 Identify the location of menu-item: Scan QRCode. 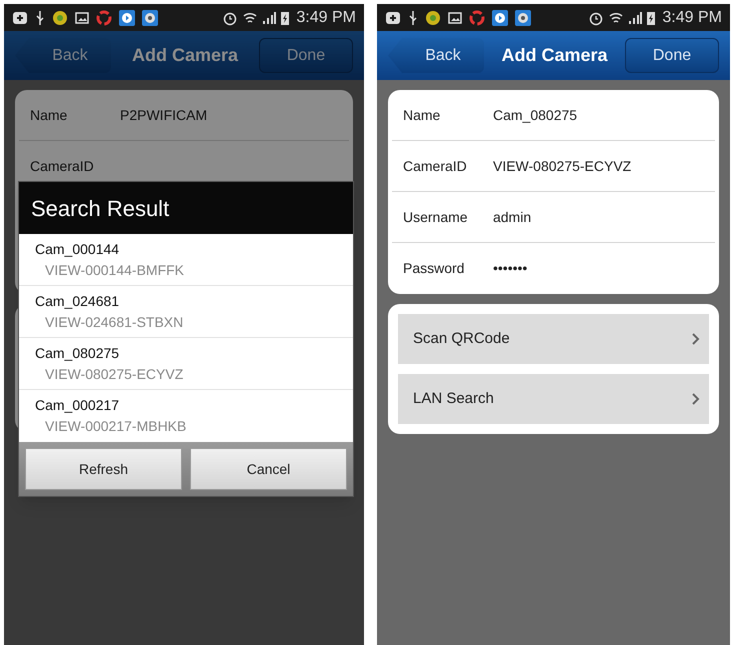
(553, 339).